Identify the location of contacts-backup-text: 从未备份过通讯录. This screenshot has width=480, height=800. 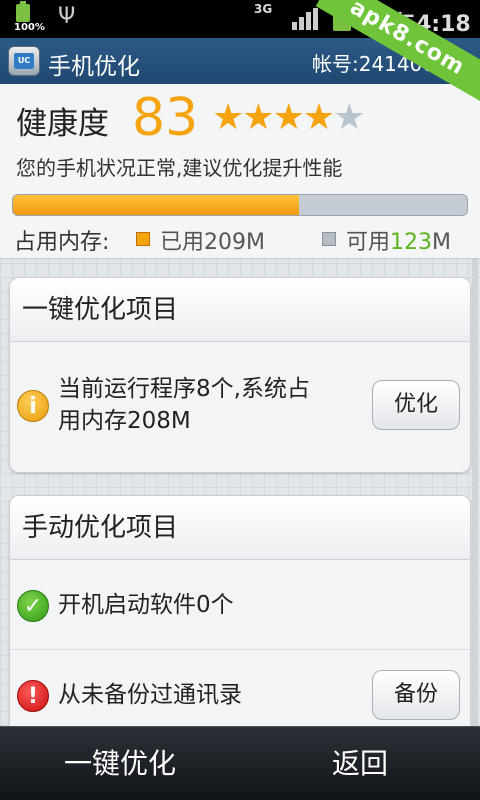
(150, 695).